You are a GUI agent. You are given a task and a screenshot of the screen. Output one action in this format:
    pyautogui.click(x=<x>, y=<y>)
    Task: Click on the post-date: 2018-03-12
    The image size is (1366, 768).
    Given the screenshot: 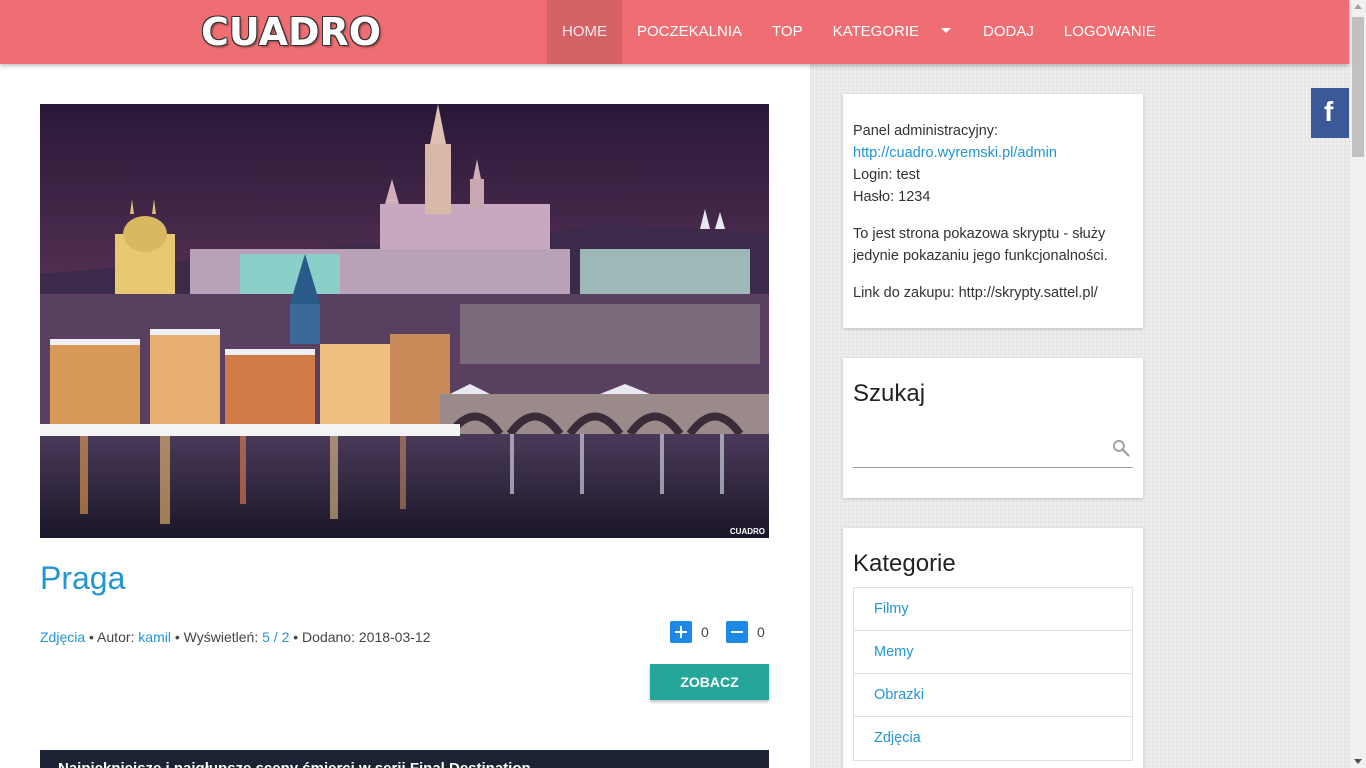 What is the action you would take?
    pyautogui.click(x=394, y=637)
    